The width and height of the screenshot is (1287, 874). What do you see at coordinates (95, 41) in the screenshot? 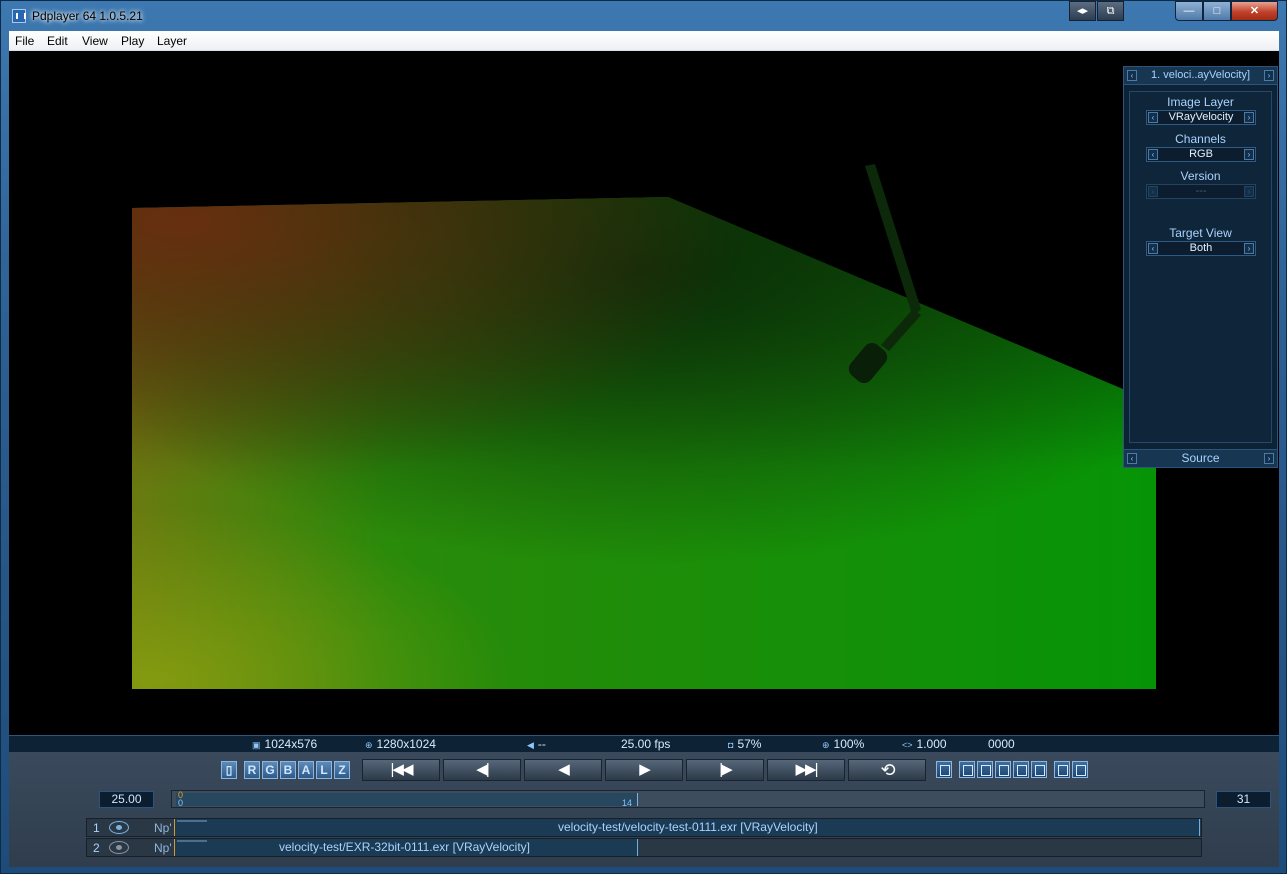
I see `menu-view: View` at bounding box center [95, 41].